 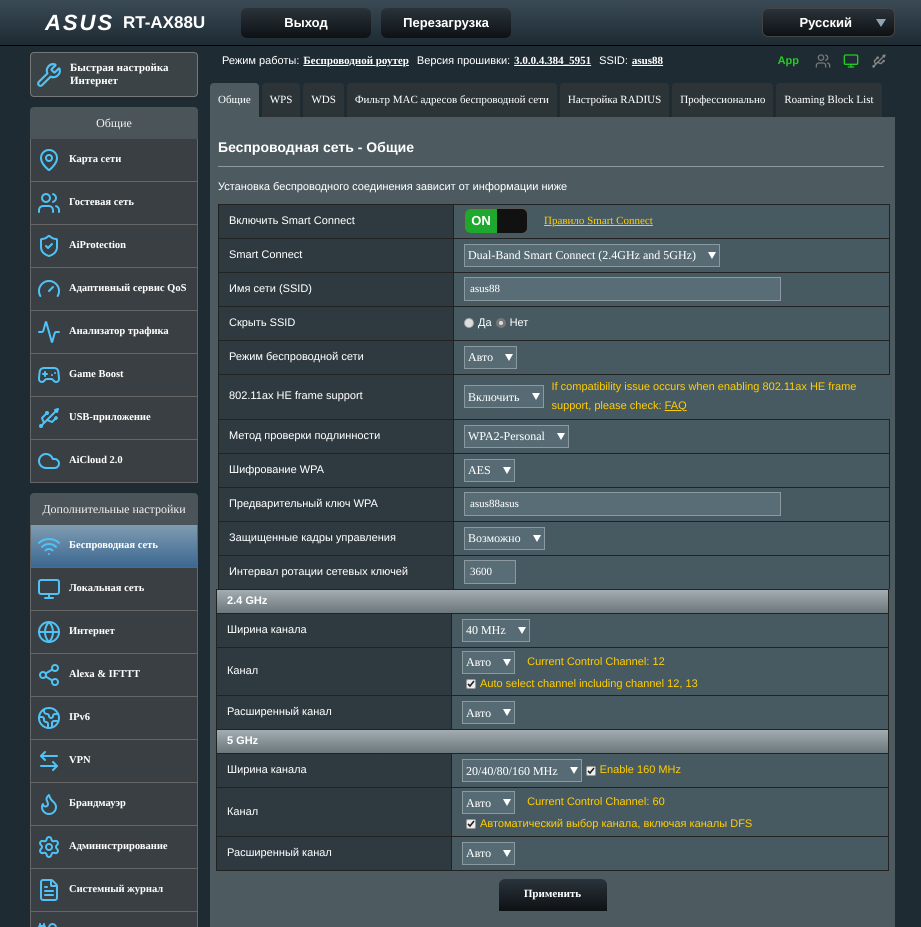 What do you see at coordinates (114, 203) in the screenshot?
I see `sidebar-item: Гостевая сеть` at bounding box center [114, 203].